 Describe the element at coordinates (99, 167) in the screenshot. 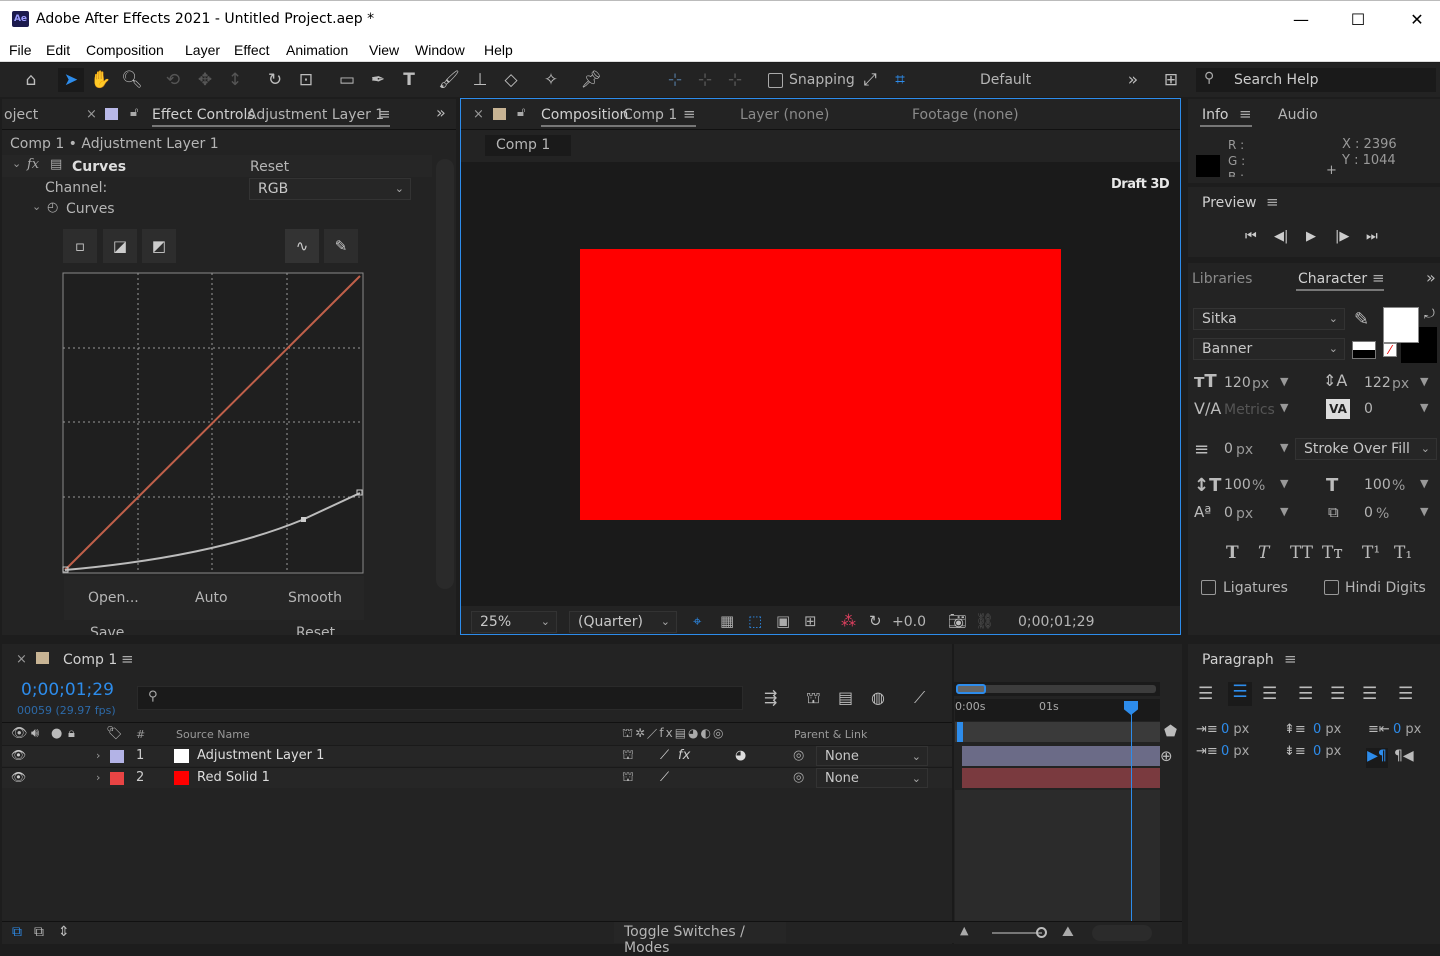

I see `effect-name: Curves` at that location.